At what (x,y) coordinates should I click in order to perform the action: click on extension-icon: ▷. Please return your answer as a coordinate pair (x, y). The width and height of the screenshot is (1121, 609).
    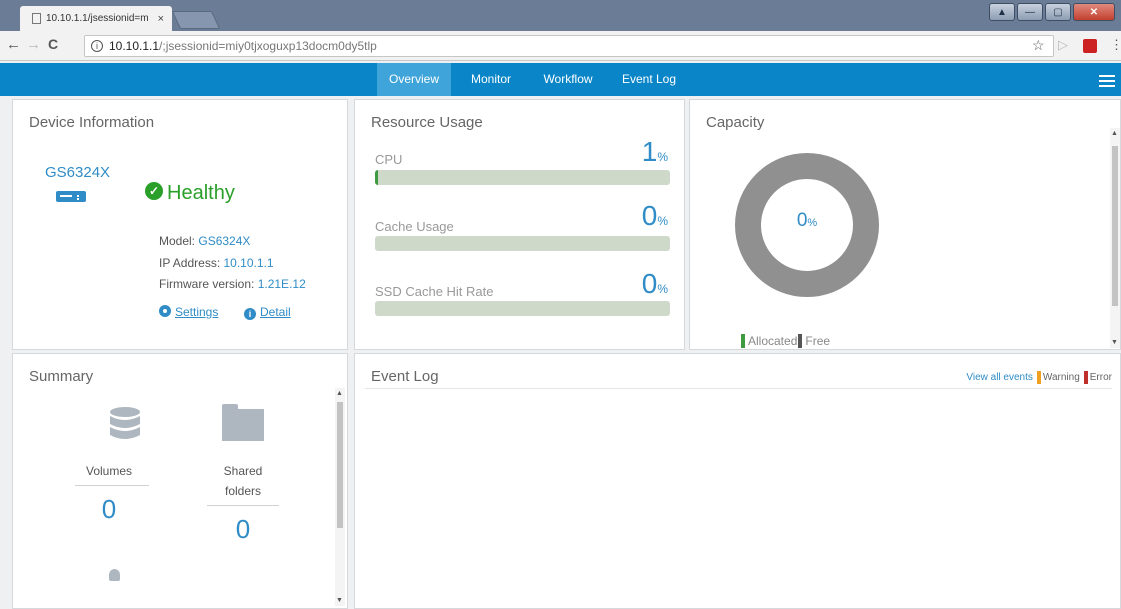
    Looking at the image, I should click on (1063, 45).